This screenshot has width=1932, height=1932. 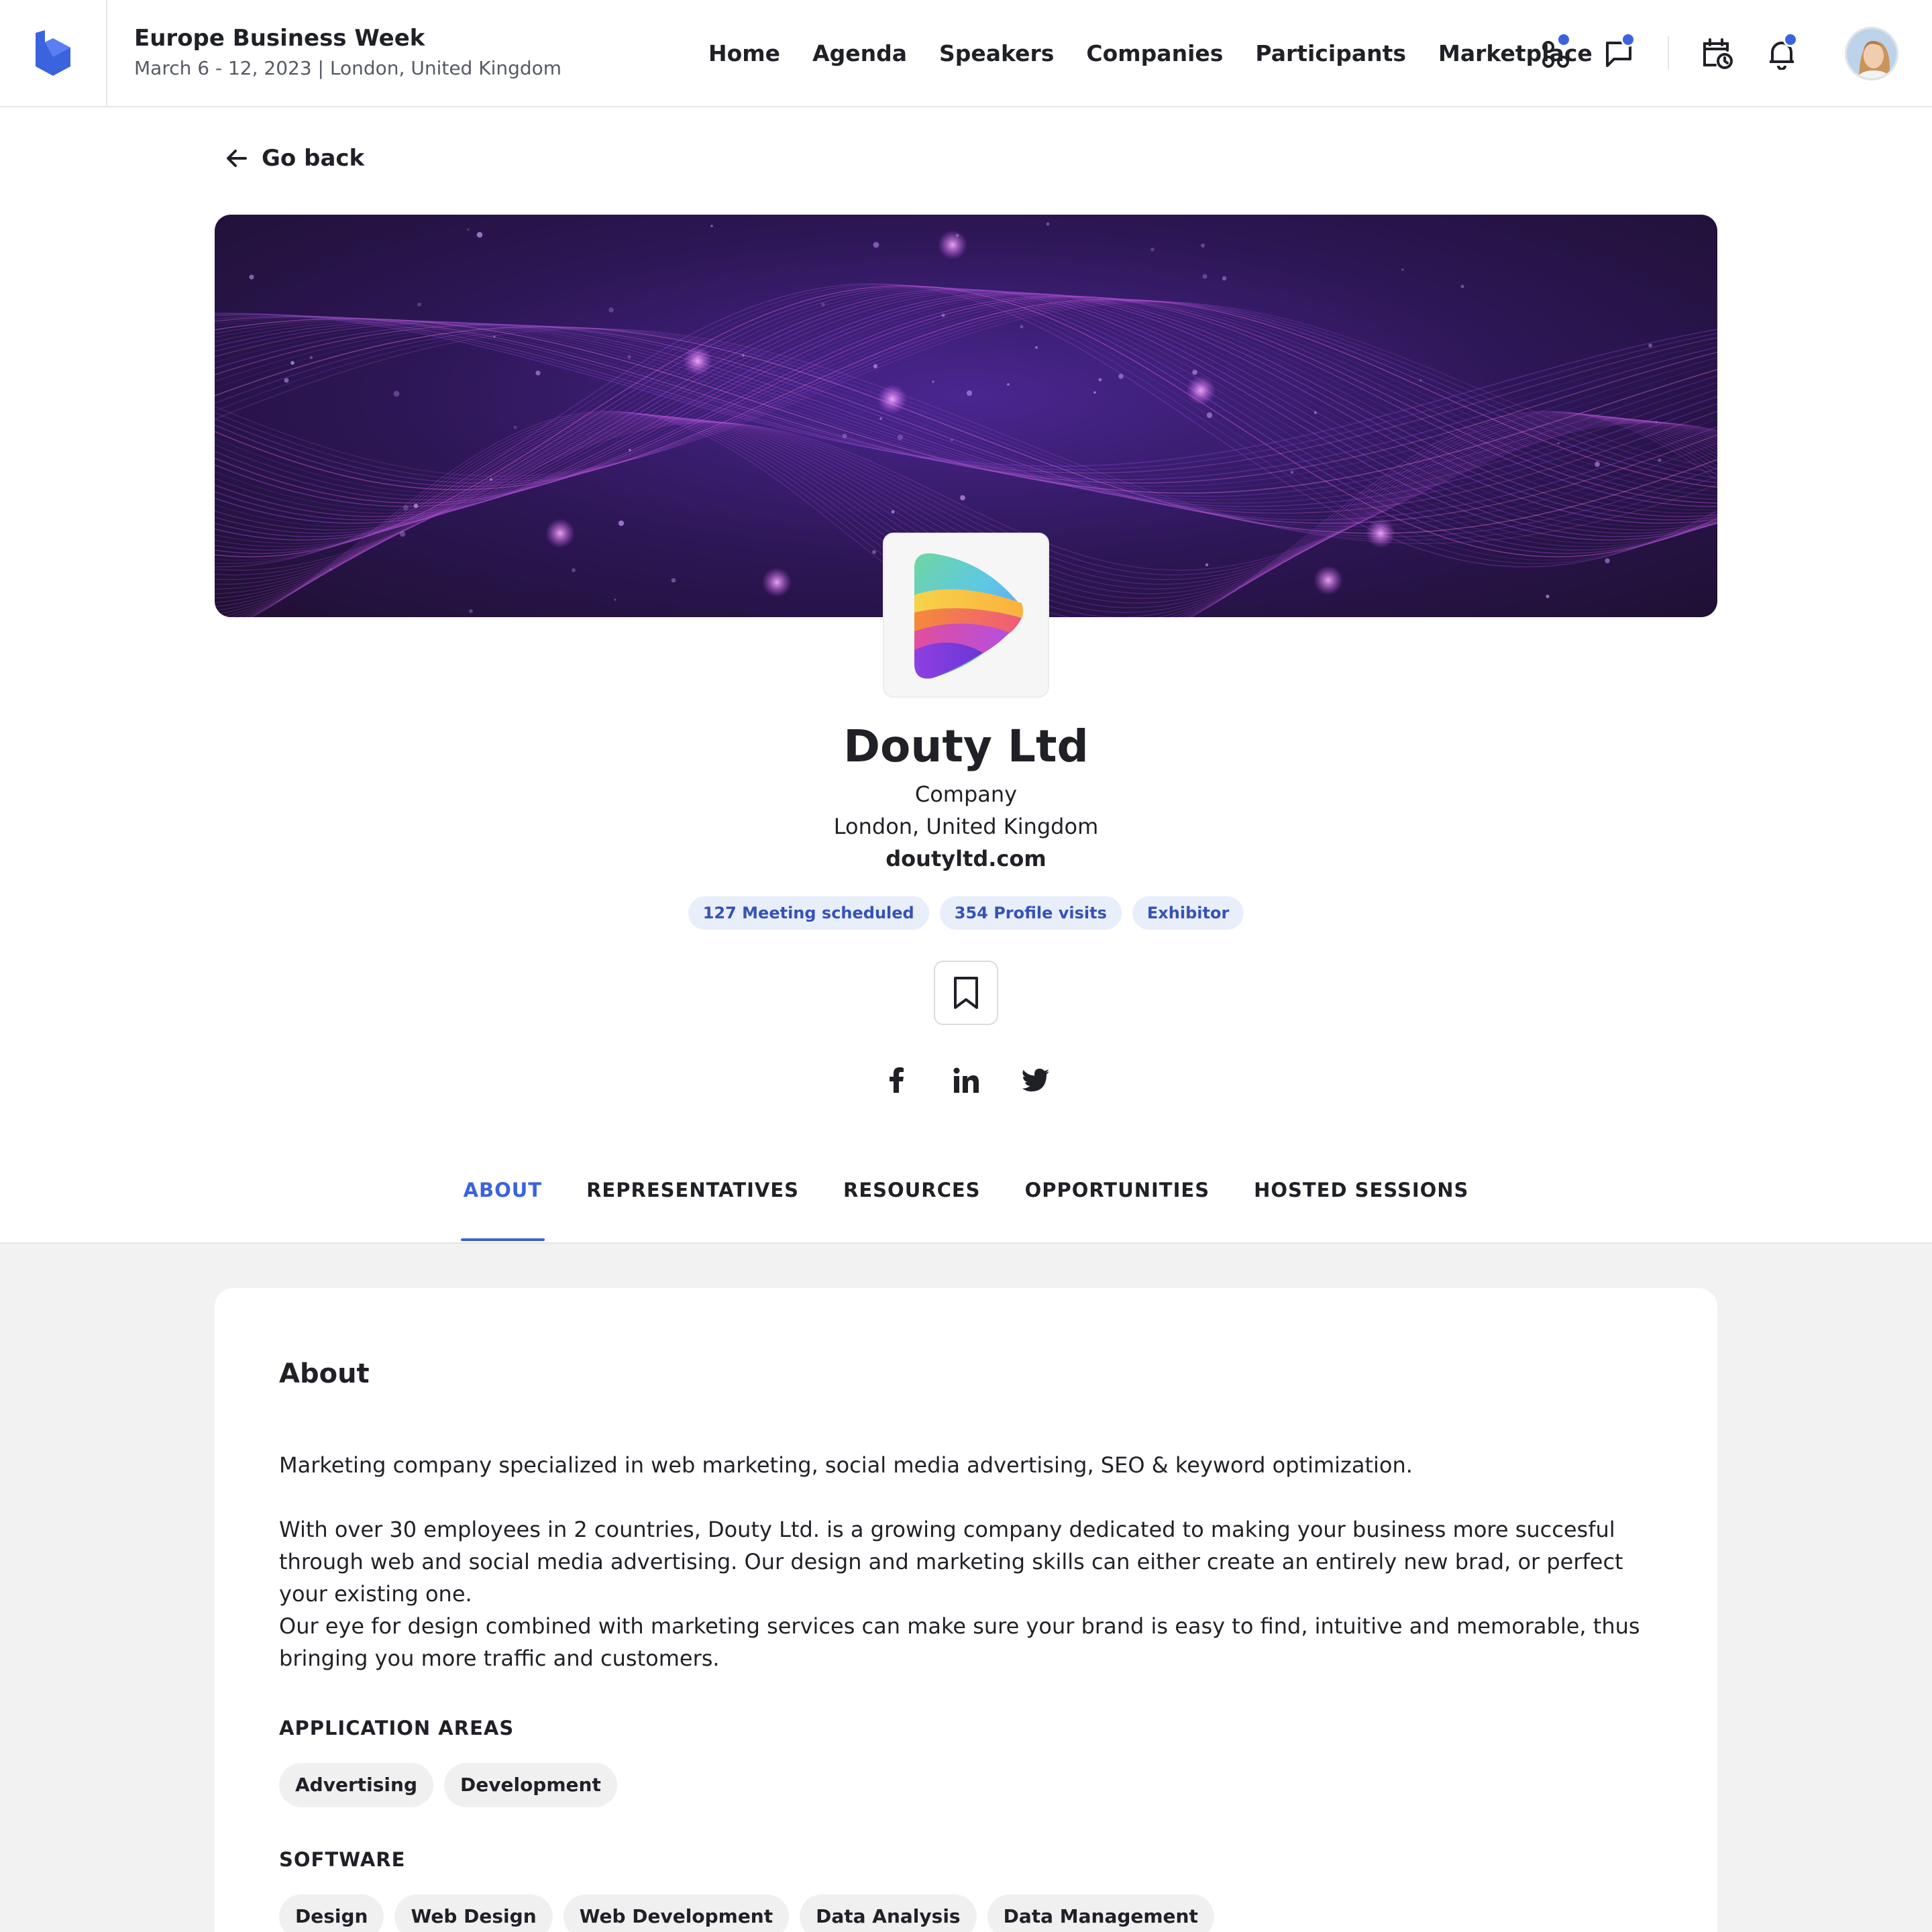 I want to click on bookmark-button, so click(x=966, y=993).